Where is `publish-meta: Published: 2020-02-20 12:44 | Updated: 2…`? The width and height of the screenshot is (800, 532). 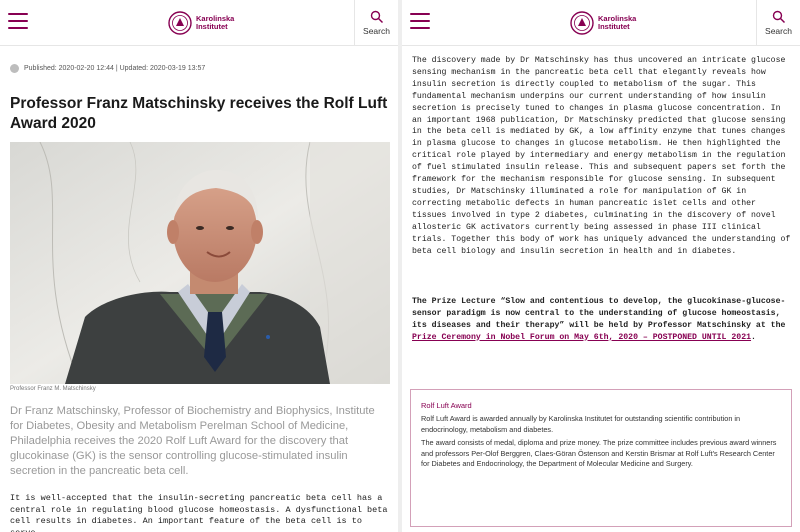
publish-meta: Published: 2020-02-20 12:44 | Updated: 2… is located at coordinates (107, 68).